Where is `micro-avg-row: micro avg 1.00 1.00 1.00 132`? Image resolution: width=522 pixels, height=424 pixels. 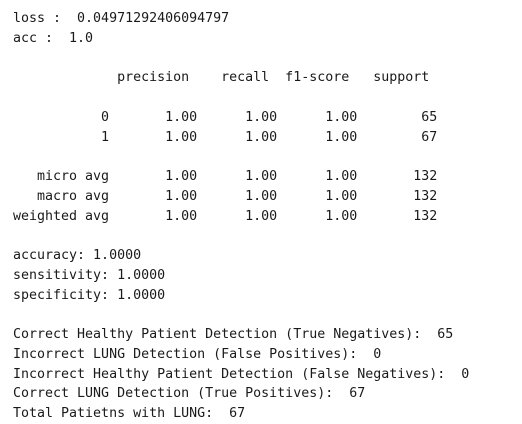
micro-avg-row: micro avg 1.00 1.00 1.00 132 is located at coordinates (225, 176).